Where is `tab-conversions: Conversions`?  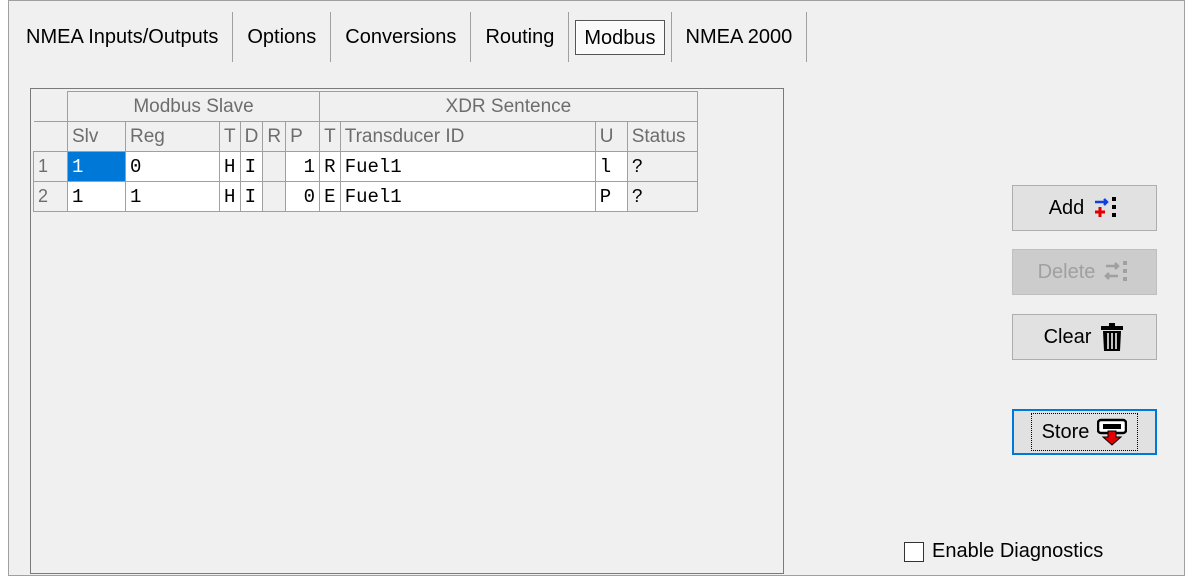
tab-conversions: Conversions is located at coordinates (401, 37).